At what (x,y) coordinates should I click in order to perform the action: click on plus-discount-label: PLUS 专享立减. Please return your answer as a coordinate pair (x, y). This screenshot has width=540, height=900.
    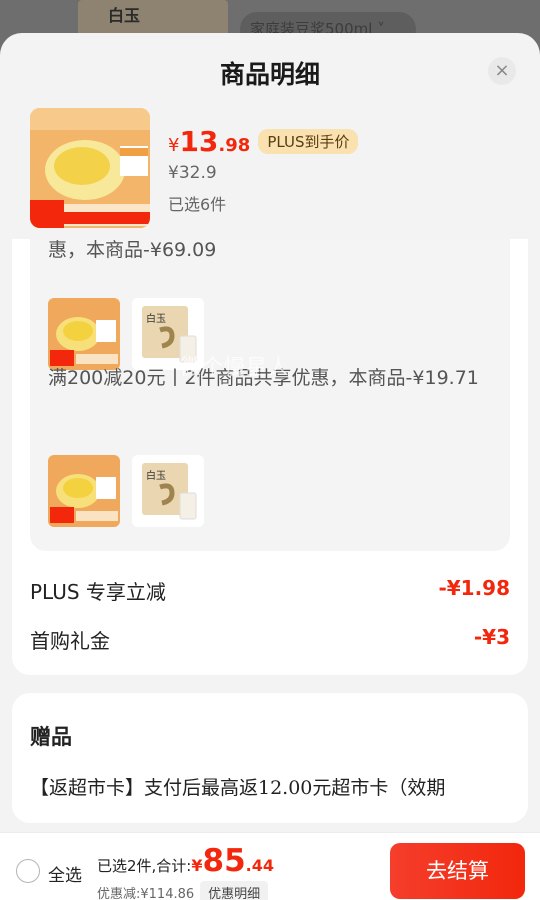
    Looking at the image, I should click on (98, 592).